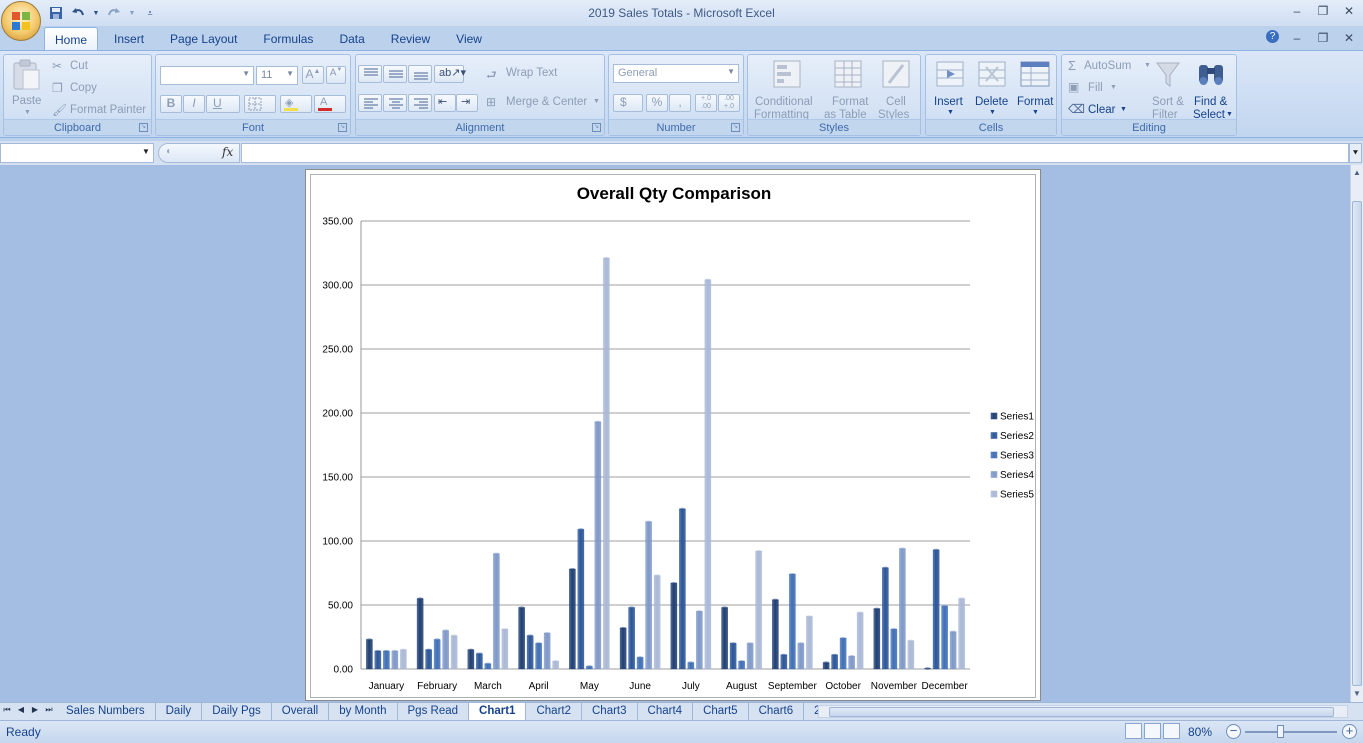 The width and height of the screenshot is (1363, 743). What do you see at coordinates (1103, 110) in the screenshot?
I see `clear-button: ⌫ Clear ▼` at bounding box center [1103, 110].